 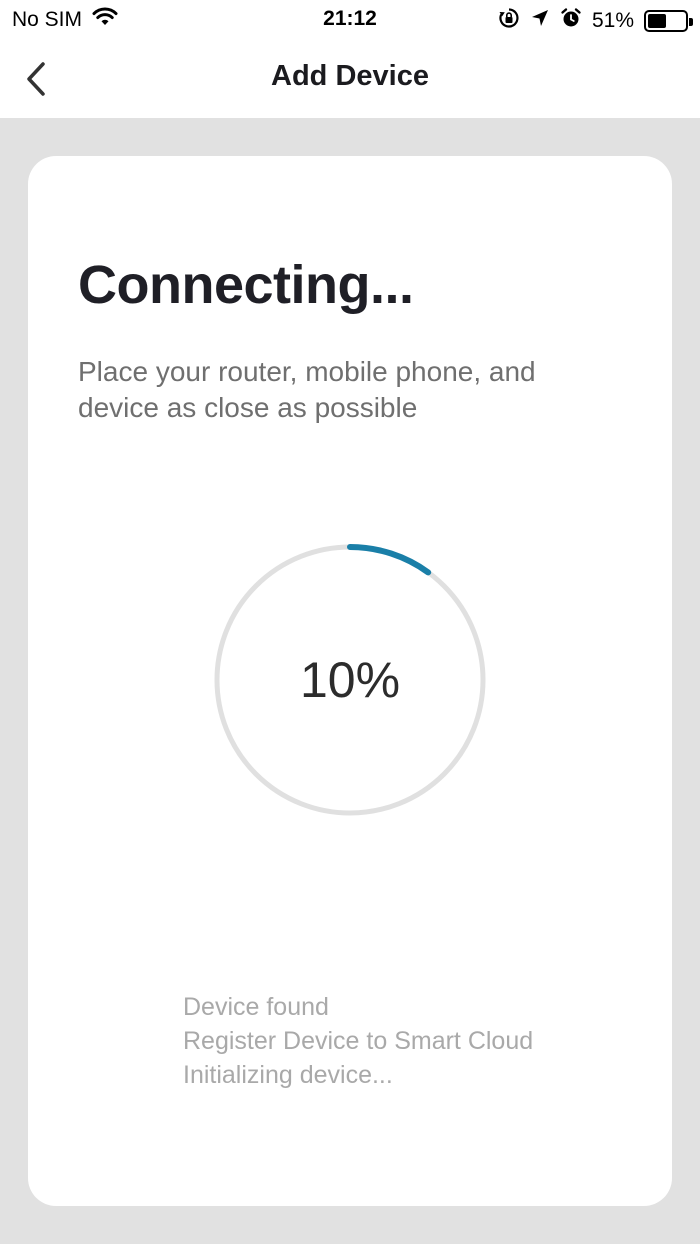 I want to click on battery-tip, so click(x=691, y=22).